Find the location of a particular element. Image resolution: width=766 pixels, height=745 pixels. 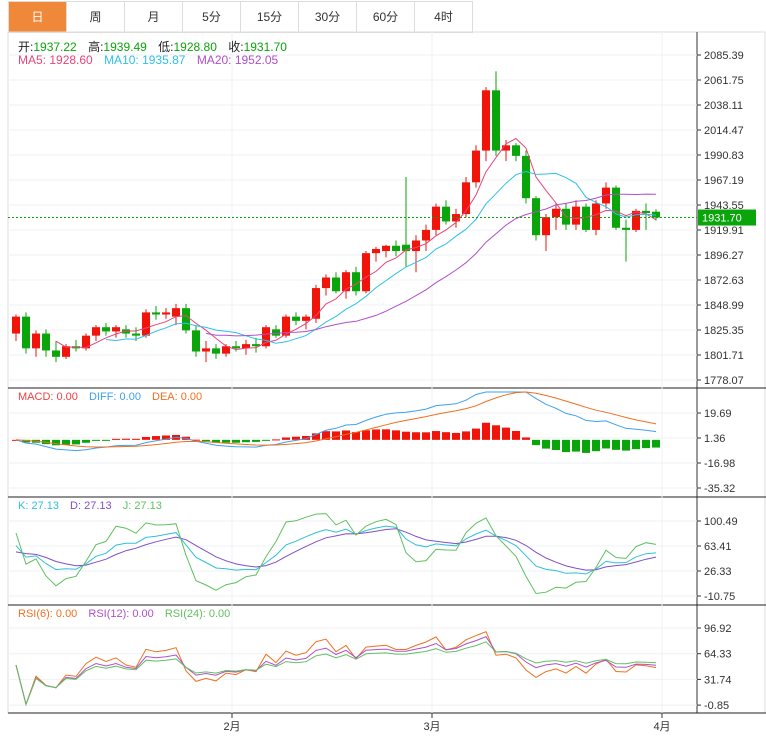

macd-tick-label: -35.32 is located at coordinates (719, 489).